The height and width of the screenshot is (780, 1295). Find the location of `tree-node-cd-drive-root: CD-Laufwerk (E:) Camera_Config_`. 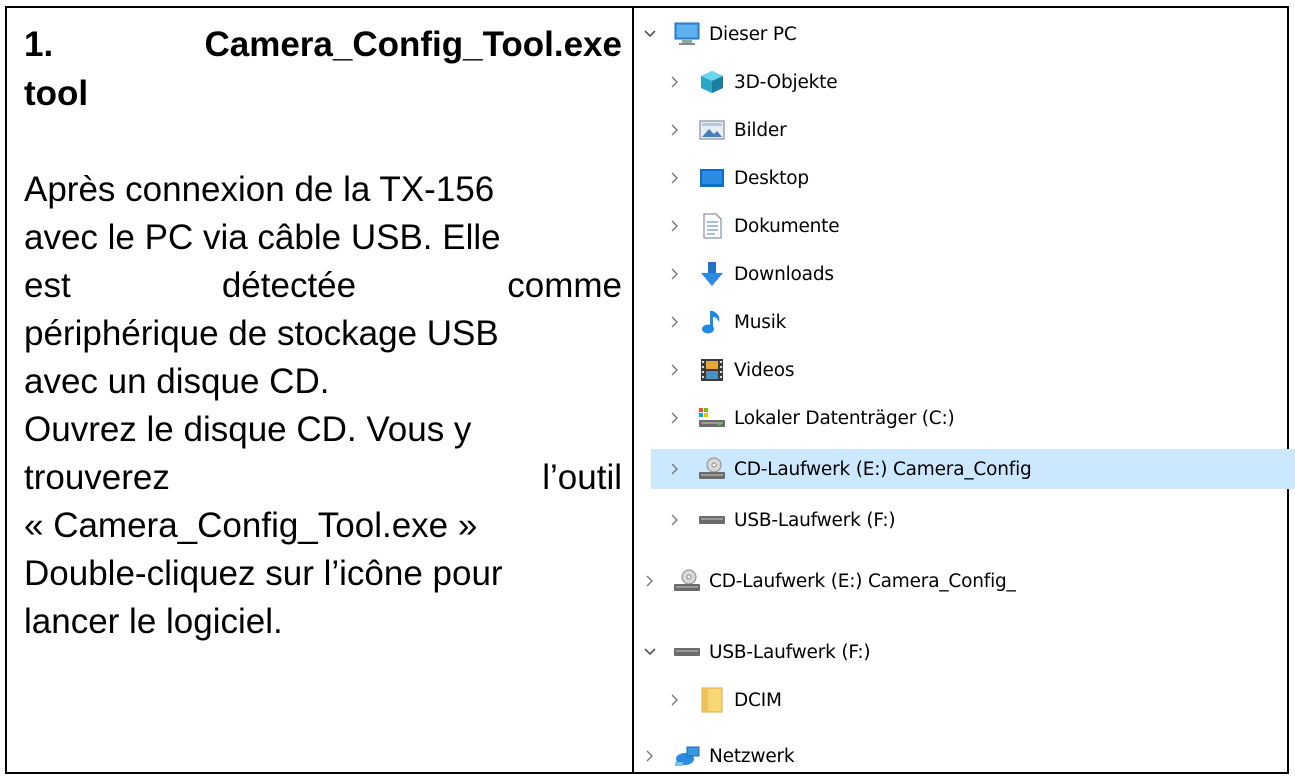

tree-node-cd-drive-root: CD-Laufwerk (E:) Camera_Config_ is located at coordinates (827, 581).